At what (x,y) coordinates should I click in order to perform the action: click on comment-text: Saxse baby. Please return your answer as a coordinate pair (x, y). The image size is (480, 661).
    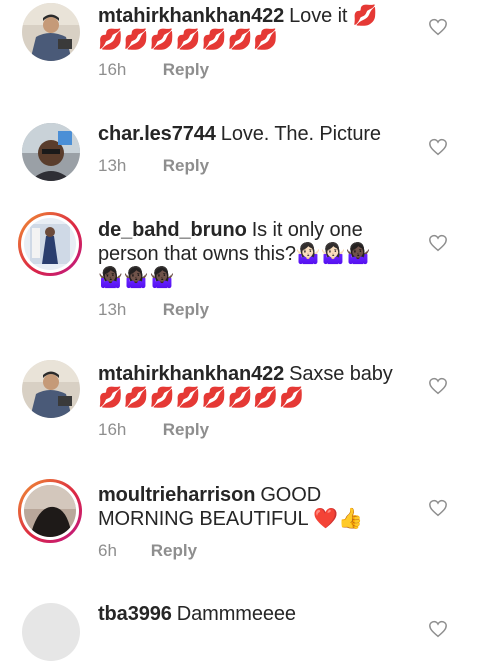
    Looking at the image, I should click on (341, 374).